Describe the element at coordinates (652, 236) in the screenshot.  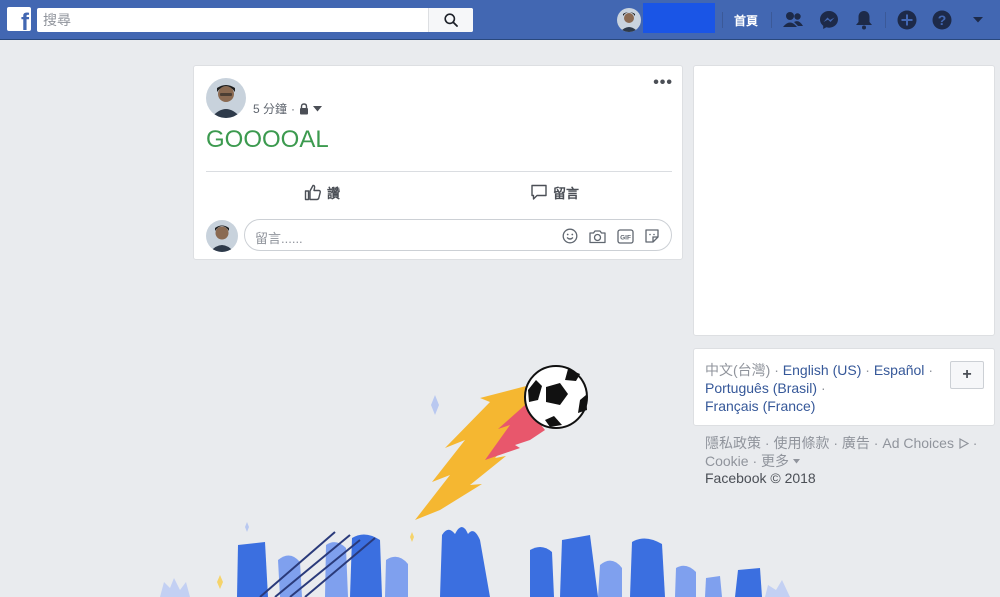
I see `sticker-icon` at that location.